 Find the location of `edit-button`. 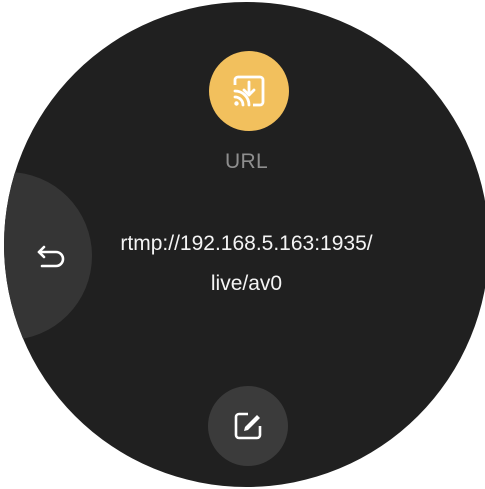

edit-button is located at coordinates (248, 426).